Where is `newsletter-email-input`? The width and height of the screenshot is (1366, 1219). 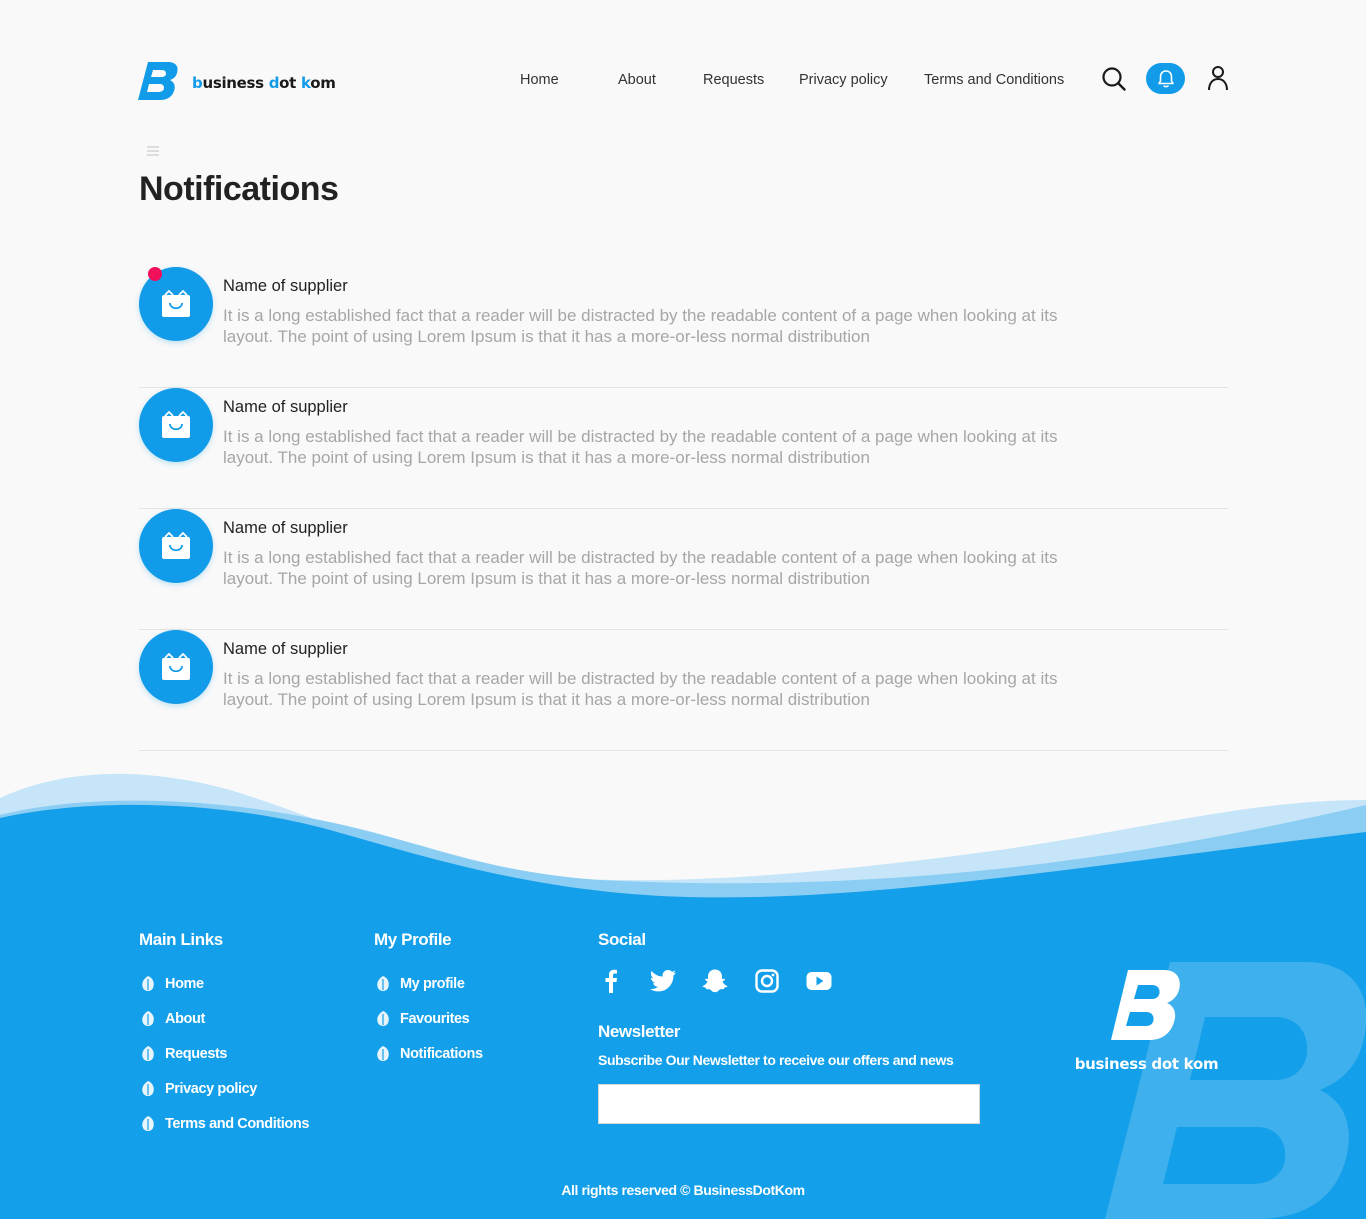 newsletter-email-input is located at coordinates (789, 1104).